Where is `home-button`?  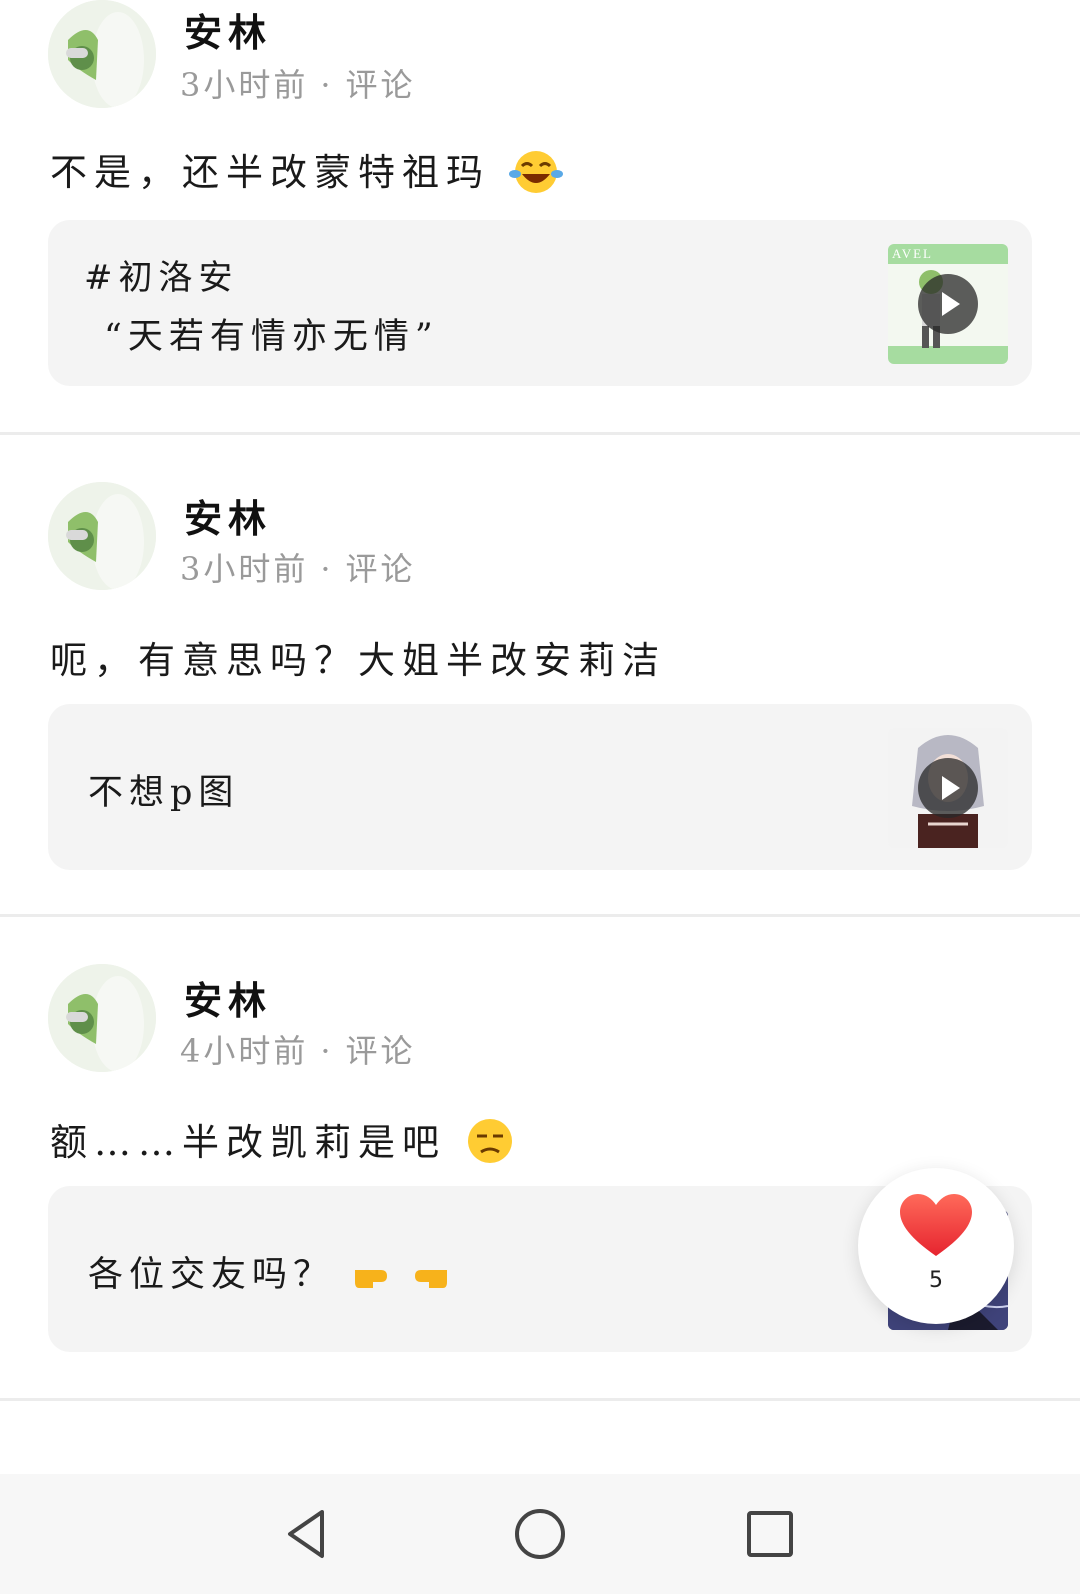 home-button is located at coordinates (540, 1534).